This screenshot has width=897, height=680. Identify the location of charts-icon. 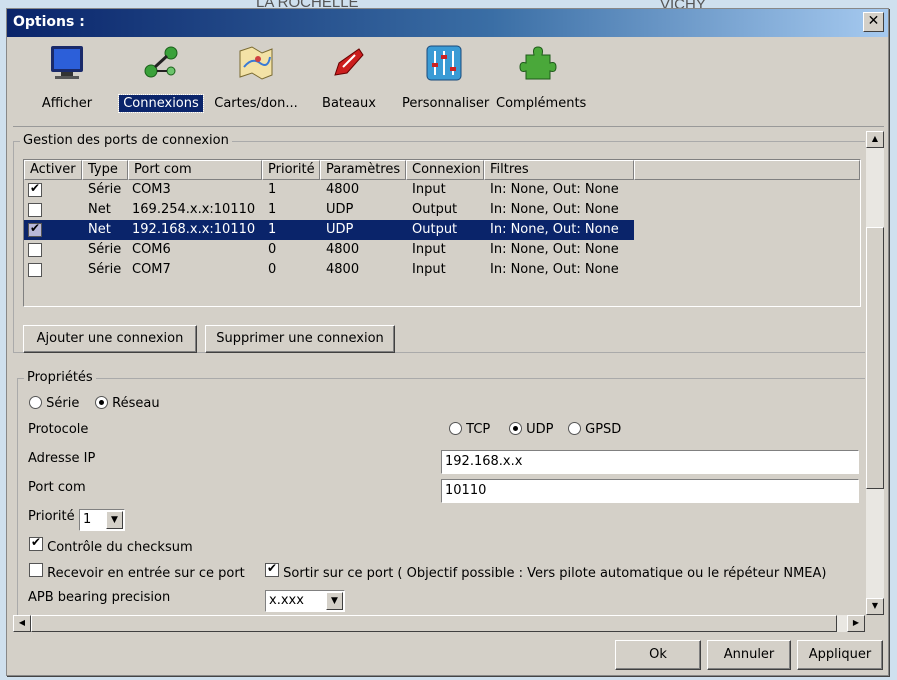
(256, 63).